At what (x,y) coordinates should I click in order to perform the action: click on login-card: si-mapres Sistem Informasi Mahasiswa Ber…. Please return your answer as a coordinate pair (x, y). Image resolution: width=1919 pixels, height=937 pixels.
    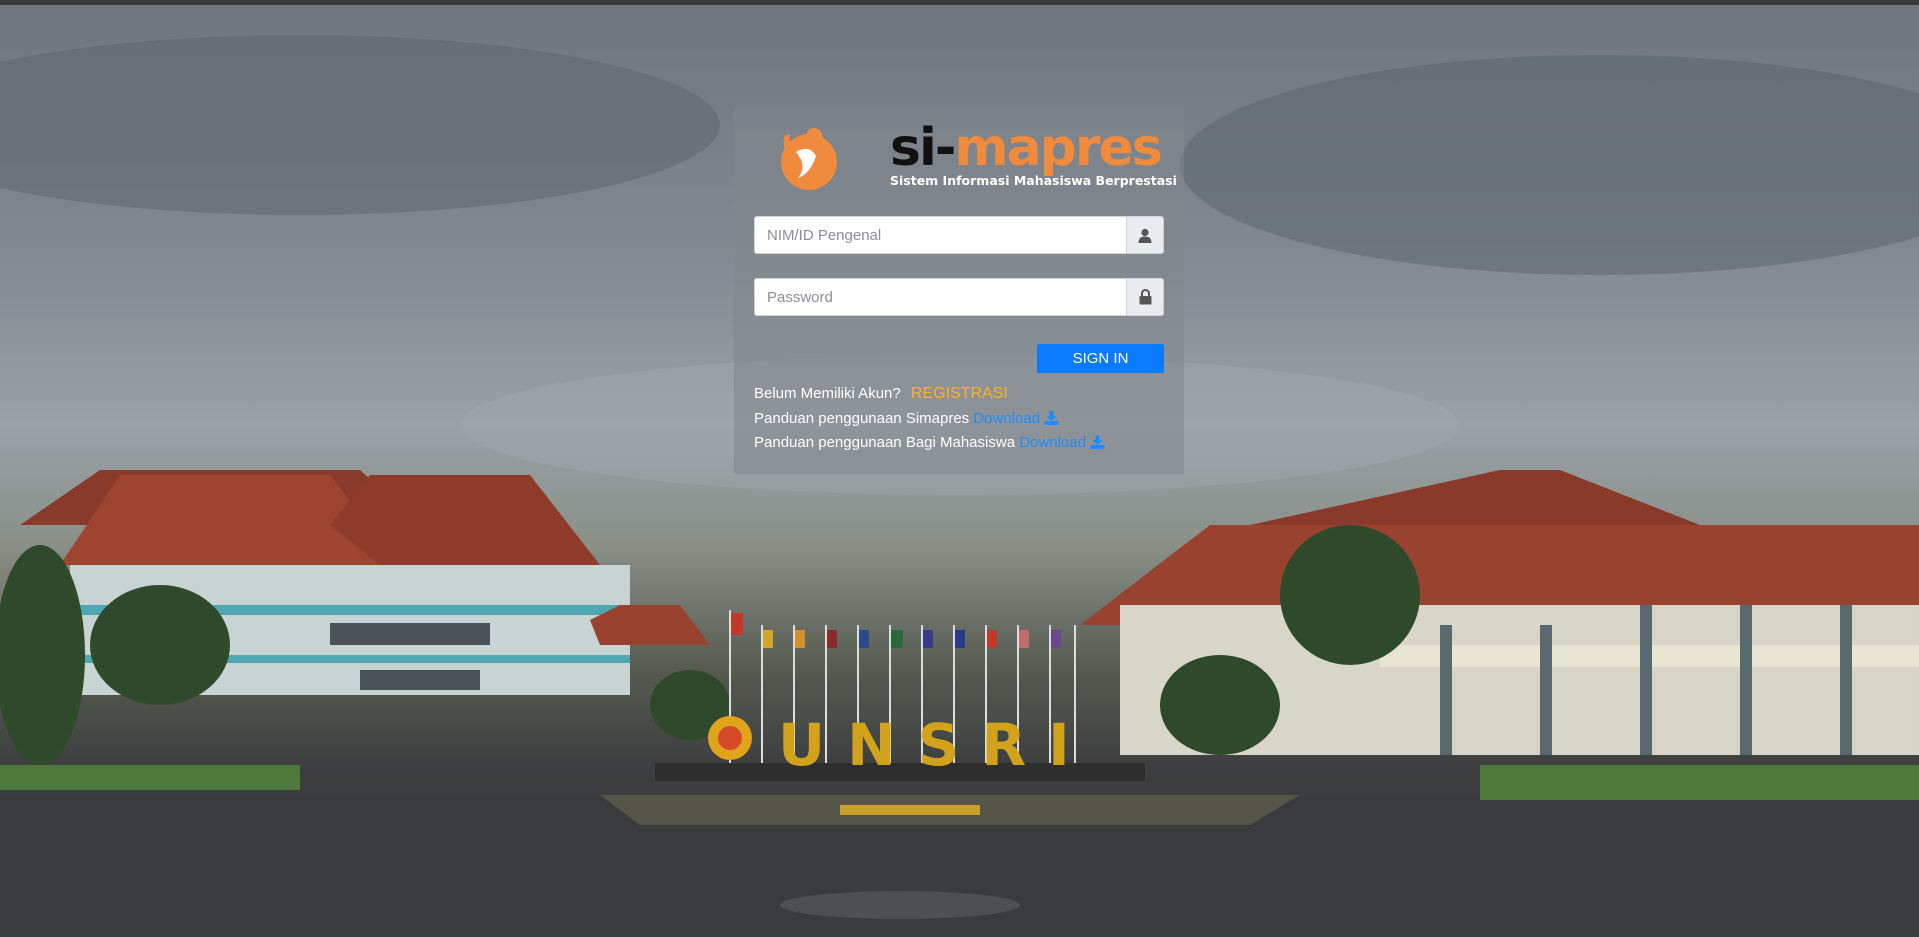
    Looking at the image, I should click on (959, 290).